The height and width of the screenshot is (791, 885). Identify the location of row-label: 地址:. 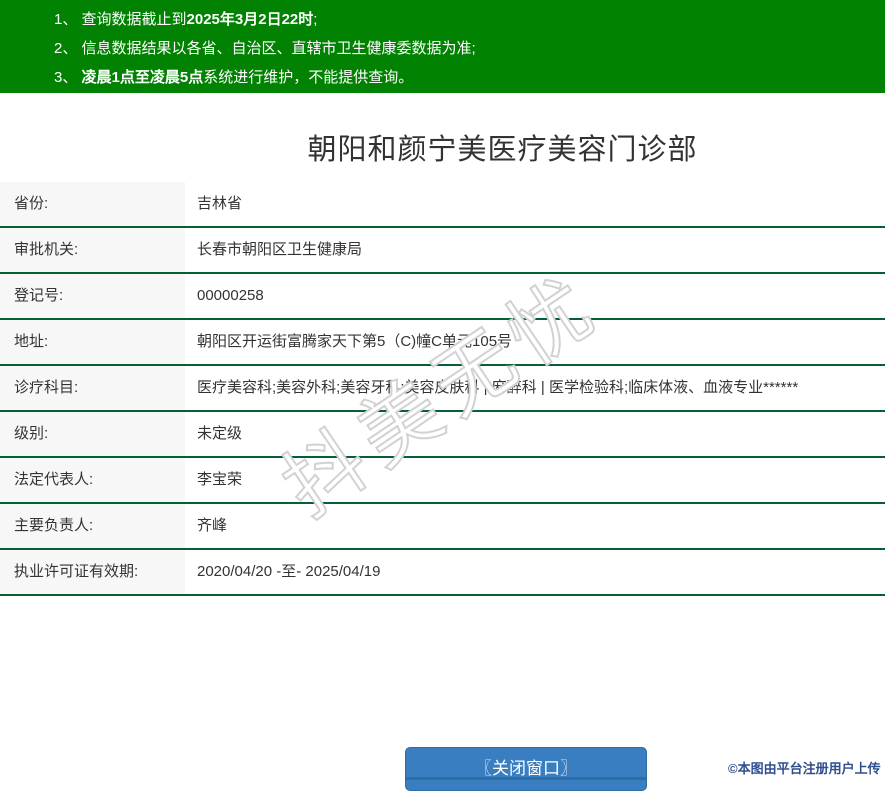
(92, 342).